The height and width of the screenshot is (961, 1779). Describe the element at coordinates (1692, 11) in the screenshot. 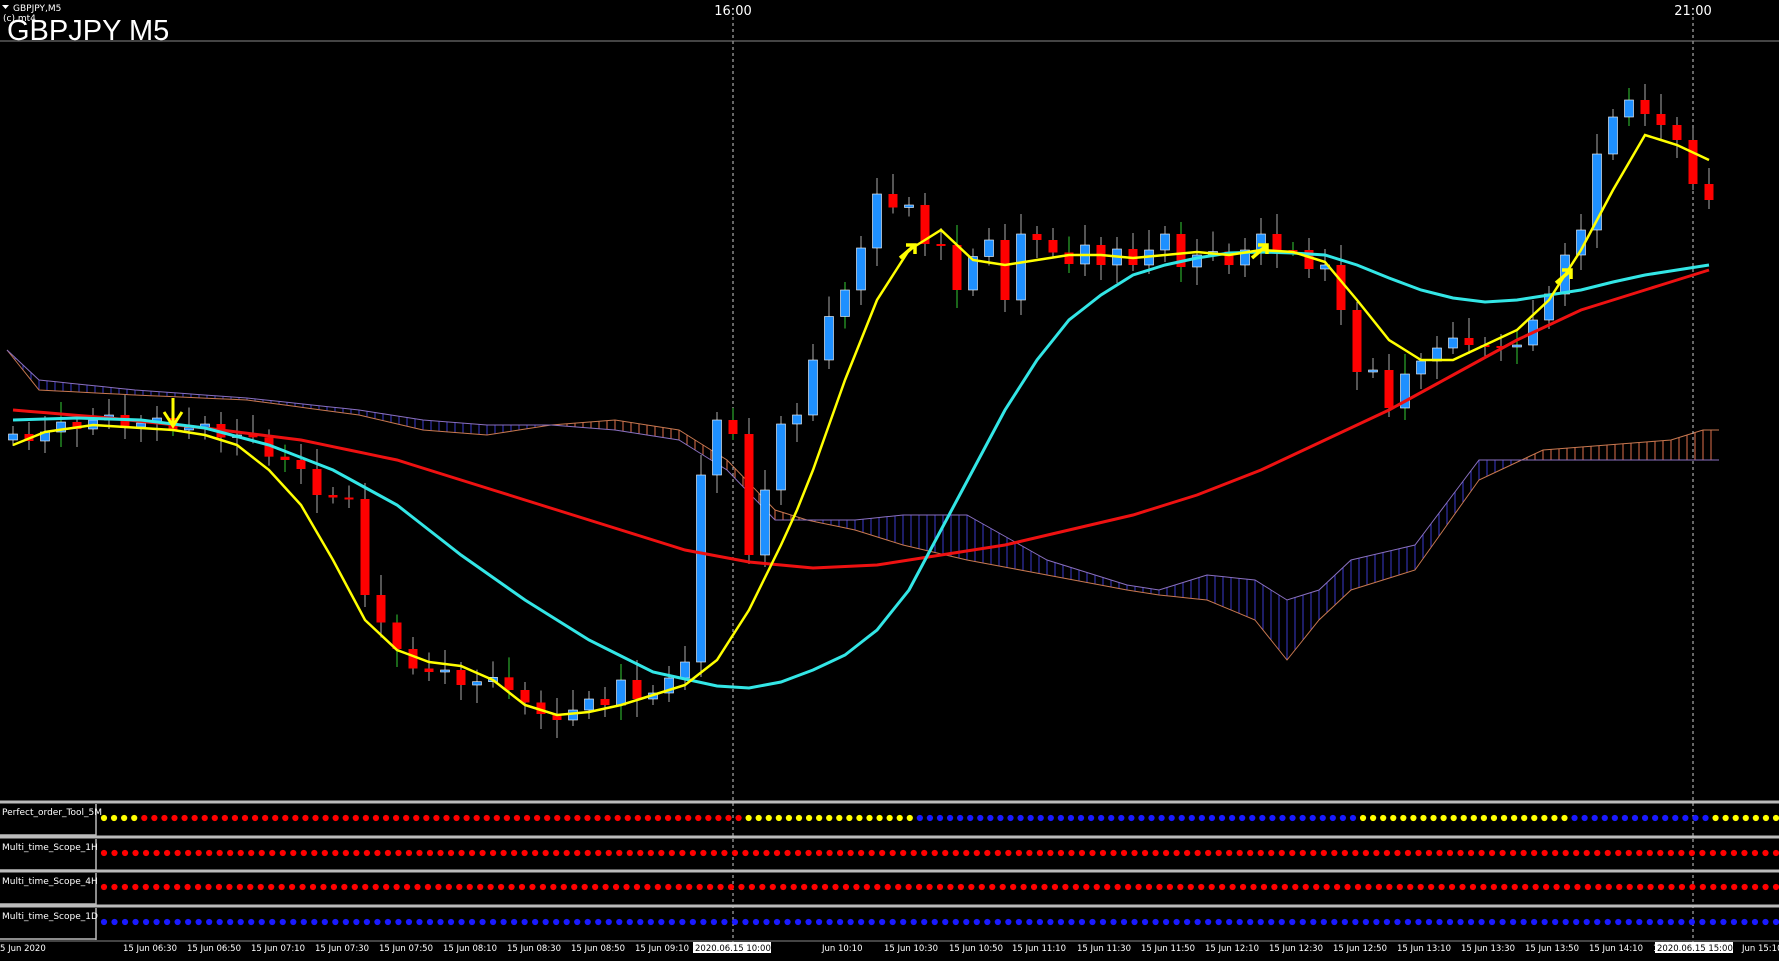

I see `top-time-label-2100: 21:00` at that location.